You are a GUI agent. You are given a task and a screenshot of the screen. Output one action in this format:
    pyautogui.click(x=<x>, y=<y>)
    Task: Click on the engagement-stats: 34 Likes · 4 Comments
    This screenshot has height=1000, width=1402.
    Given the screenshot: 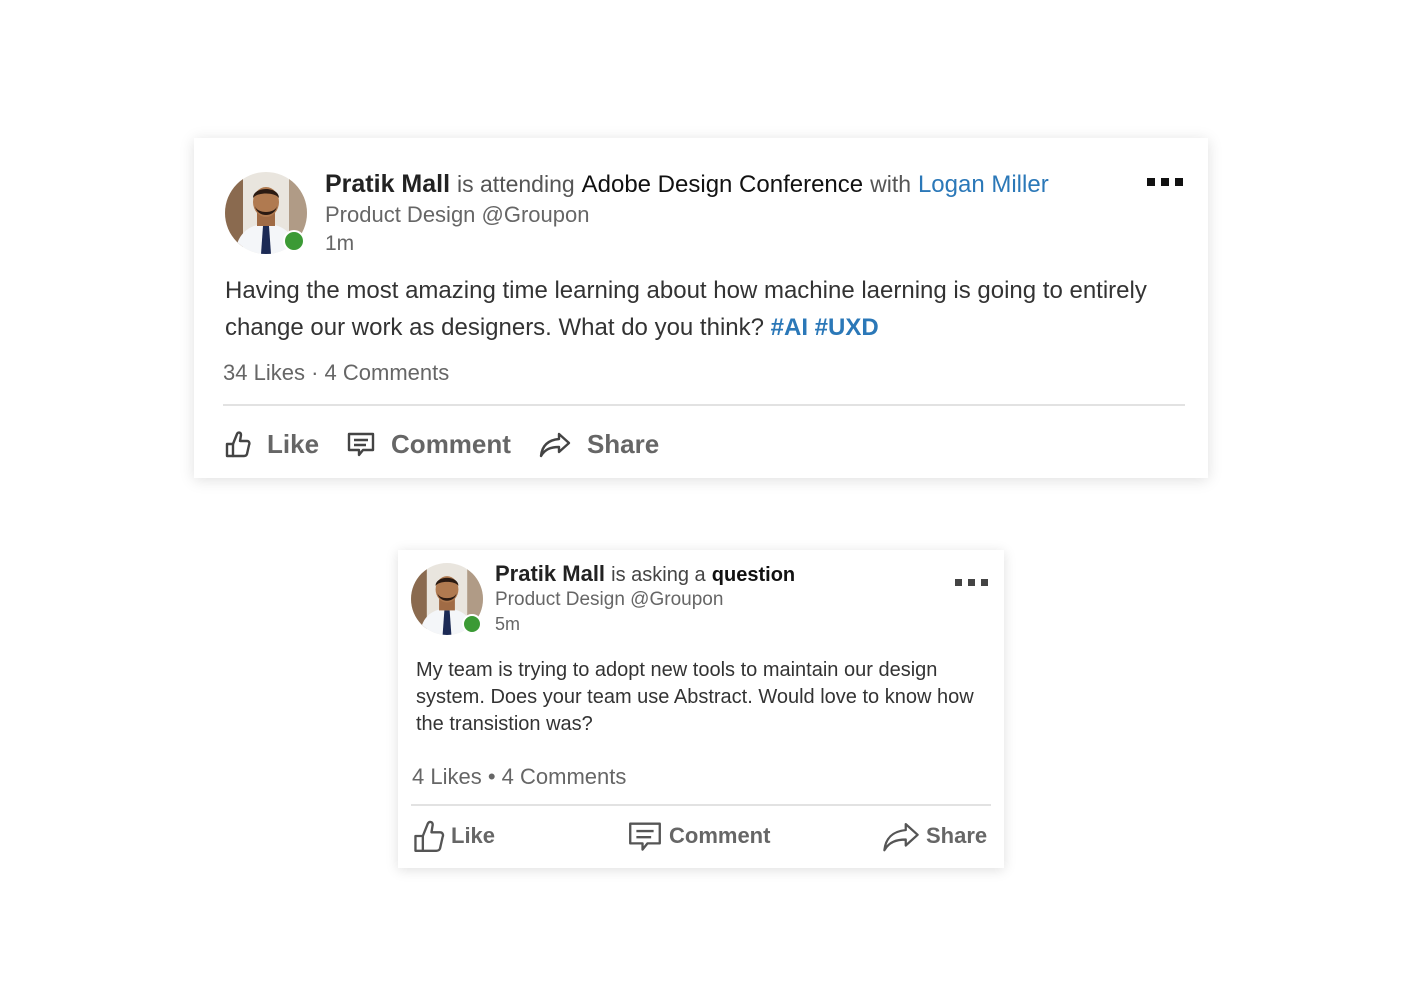 What is the action you would take?
    pyautogui.click(x=336, y=373)
    